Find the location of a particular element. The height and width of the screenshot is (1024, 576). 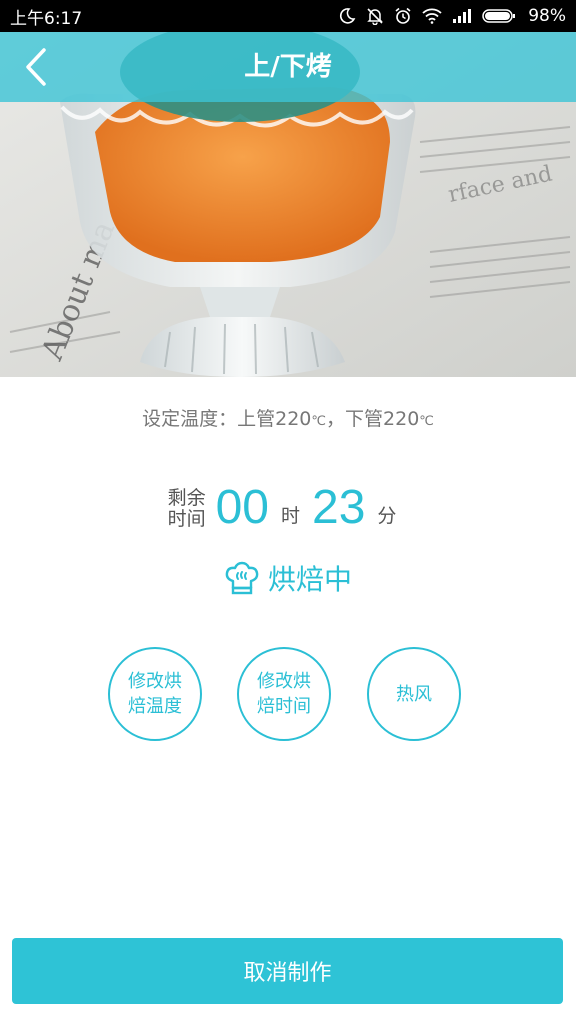

signal-icon is located at coordinates (462, 16).